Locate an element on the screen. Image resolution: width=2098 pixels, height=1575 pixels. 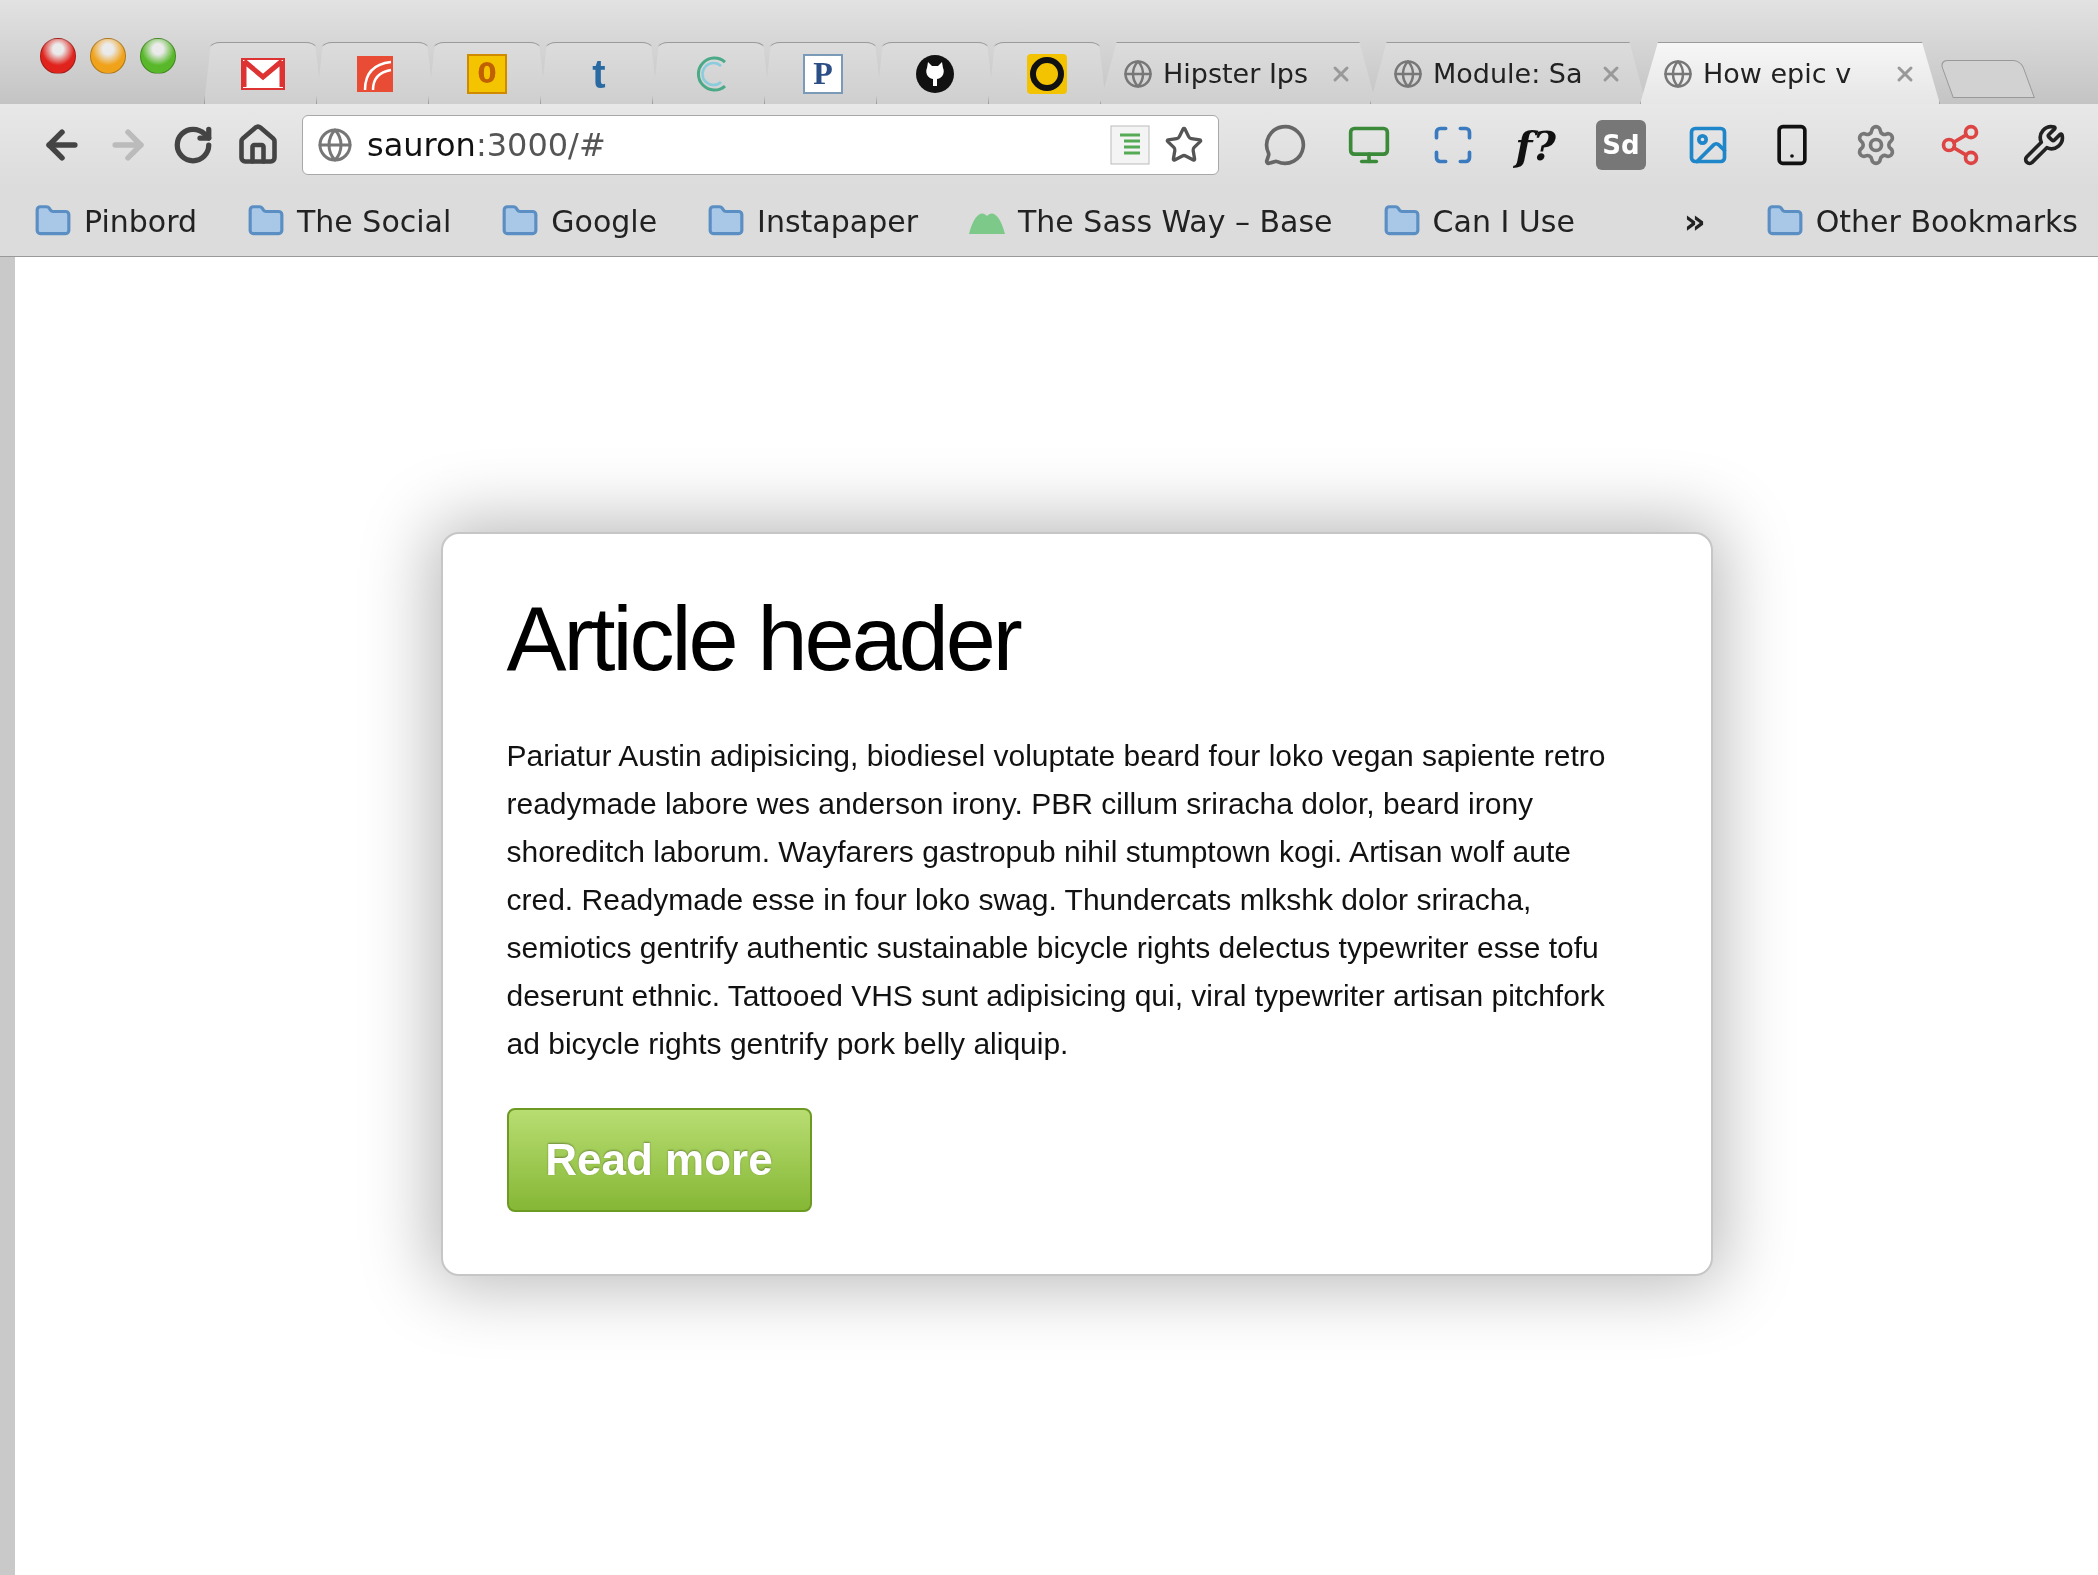
cat-icon is located at coordinates (935, 73).